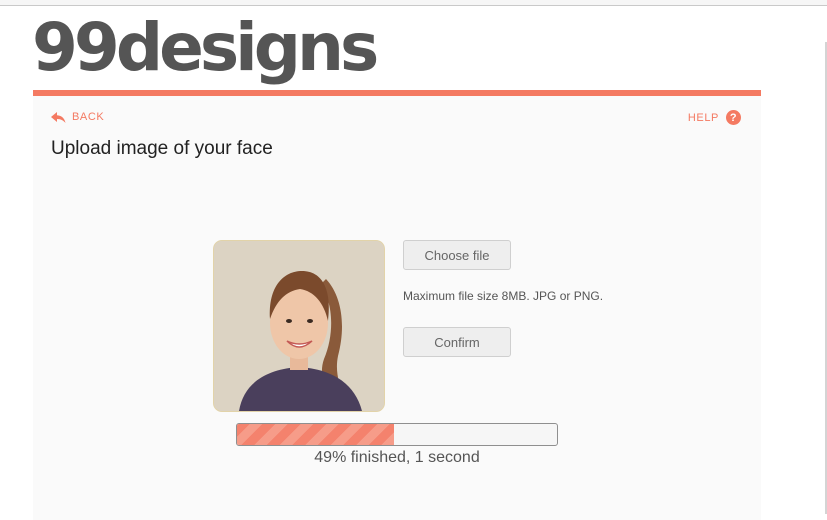 The width and height of the screenshot is (827, 520). I want to click on progress-bar, so click(397, 434).